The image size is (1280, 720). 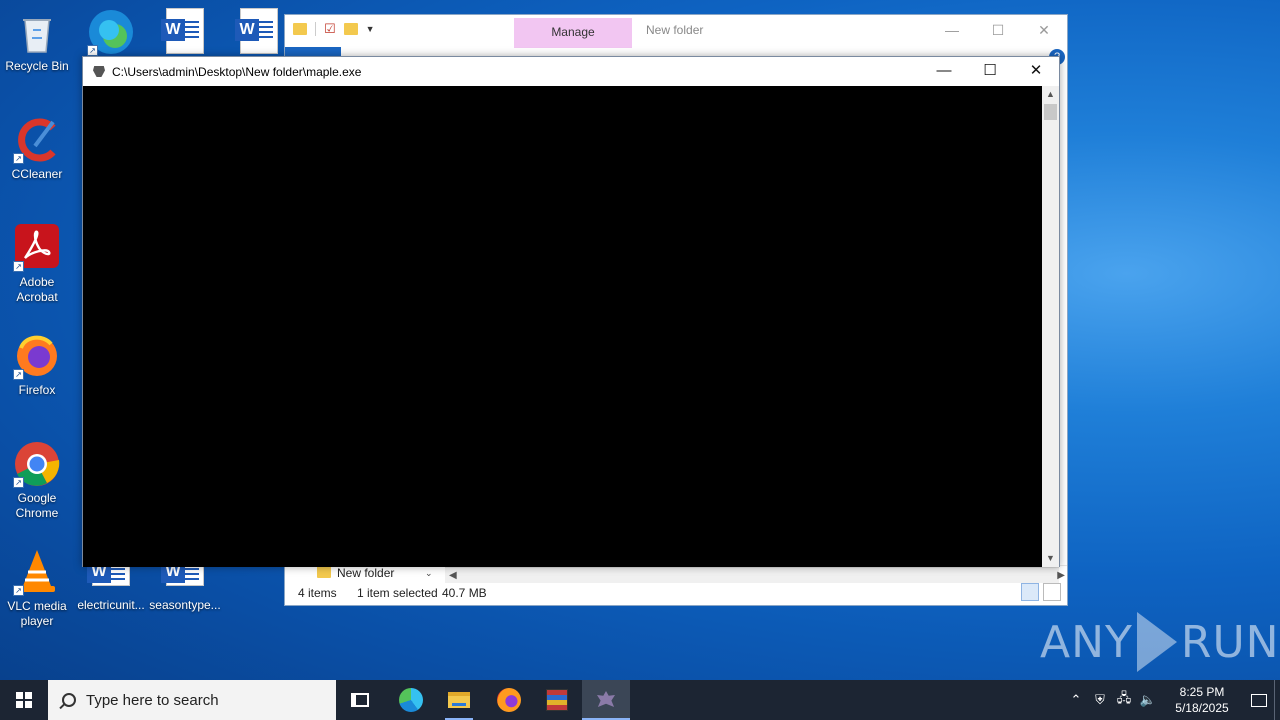 What do you see at coordinates (37, 505) in the screenshot?
I see `desktop-icon-label: Google Chrome` at bounding box center [37, 505].